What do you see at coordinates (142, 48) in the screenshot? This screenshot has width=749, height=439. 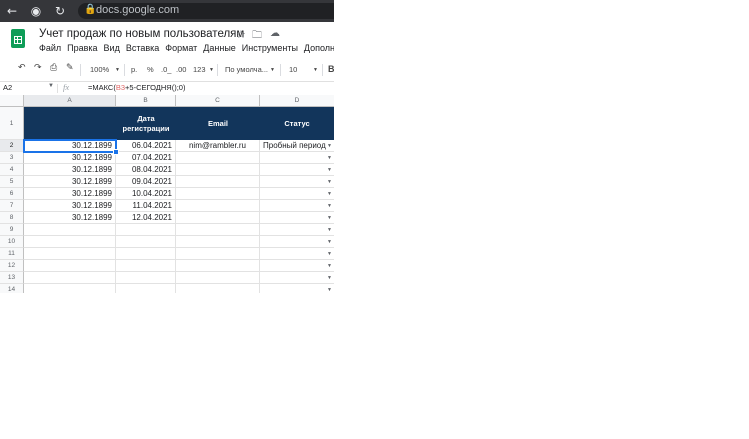 I see `menu-insert: Вставка` at bounding box center [142, 48].